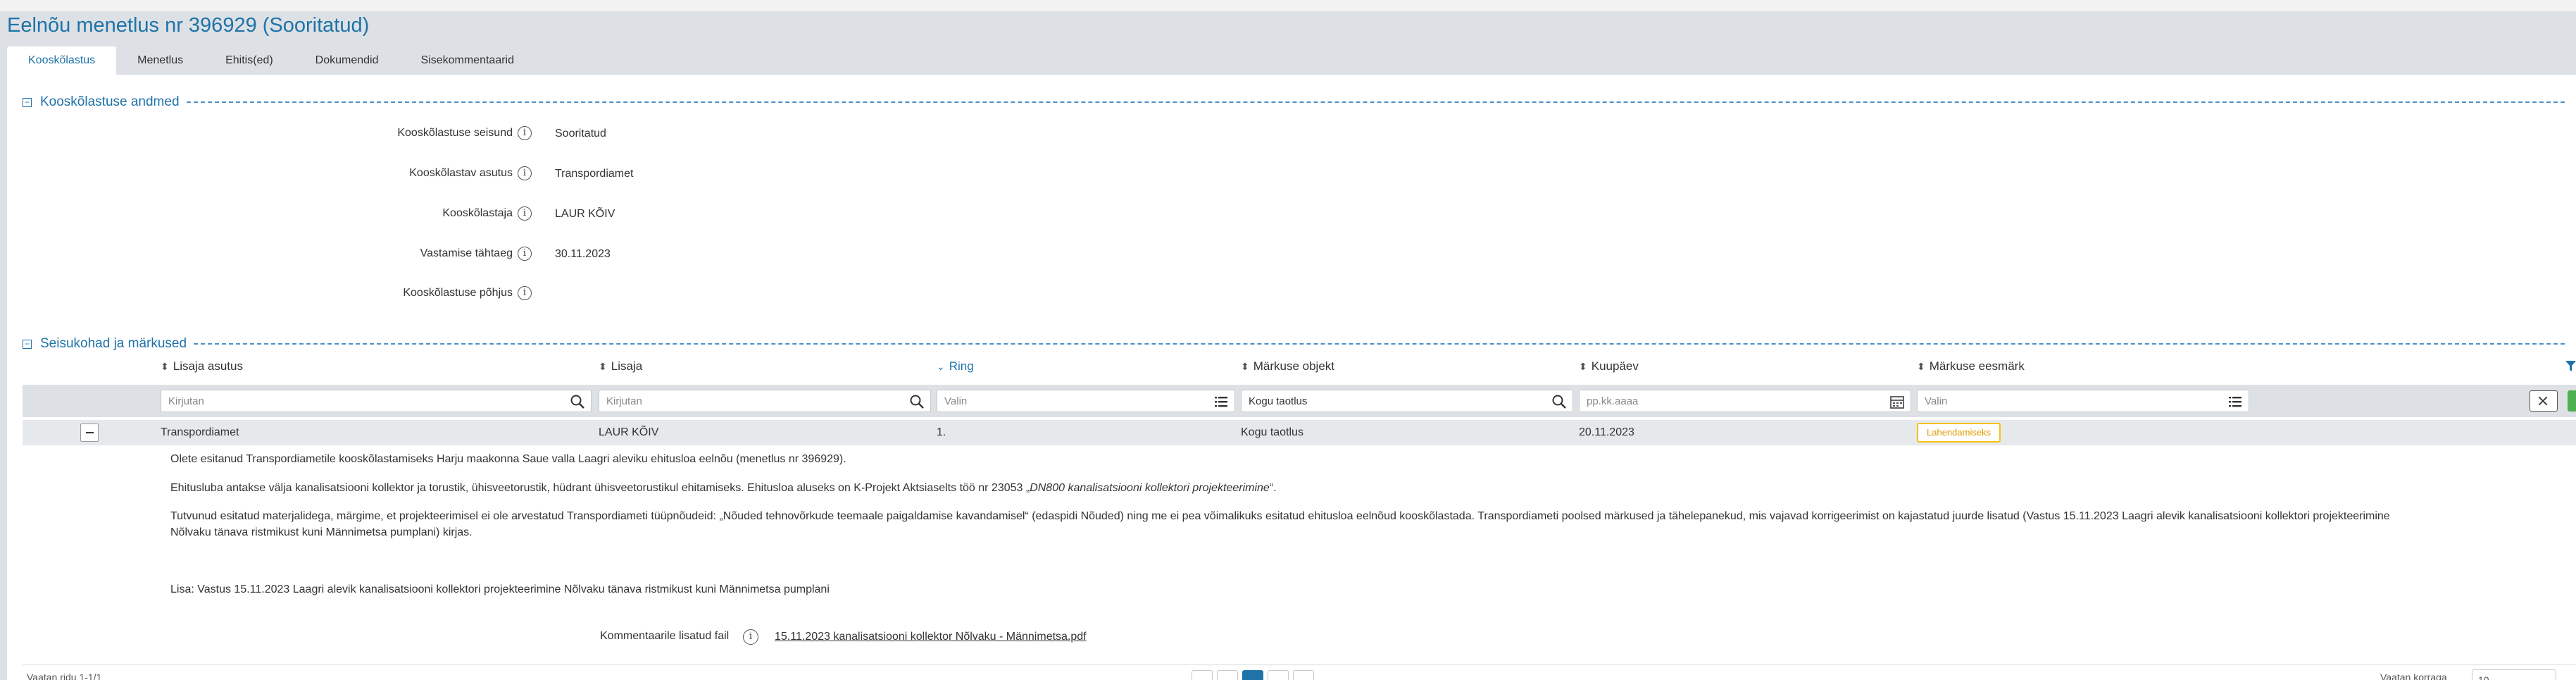 The width and height of the screenshot is (2576, 680). Describe the element at coordinates (347, 61) in the screenshot. I see `tab-dokumendid: Dokumendid` at that location.